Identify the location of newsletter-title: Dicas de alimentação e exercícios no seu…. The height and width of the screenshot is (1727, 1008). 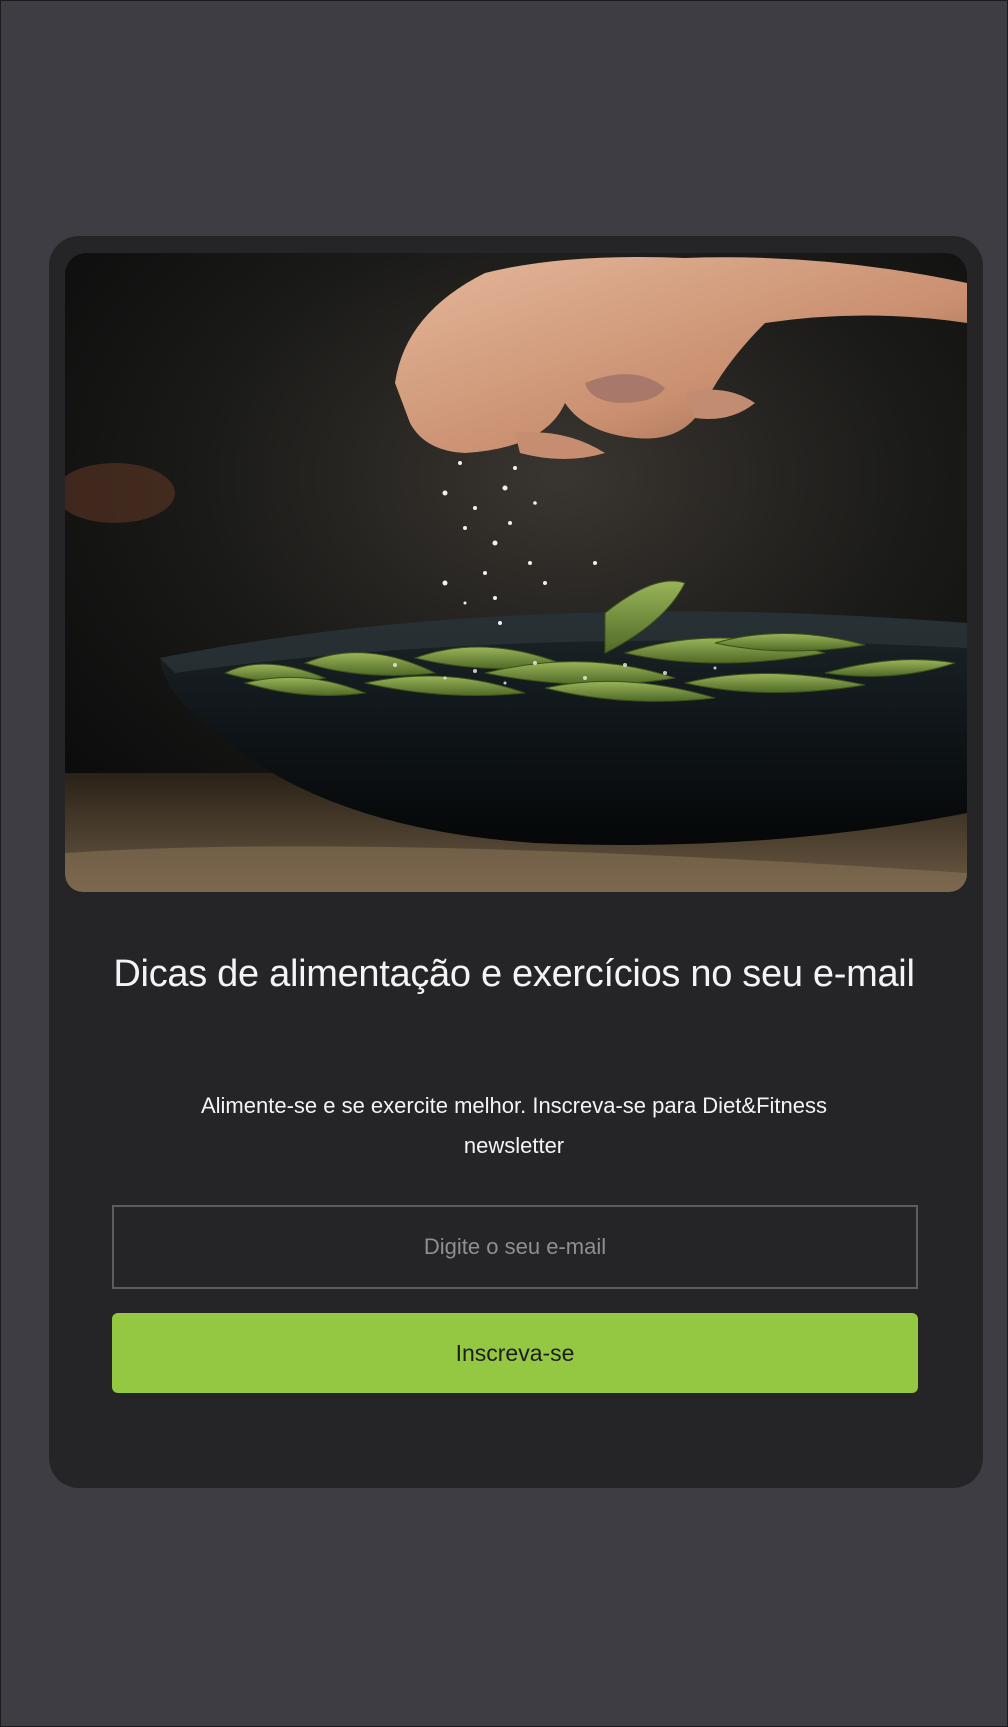
(514, 974).